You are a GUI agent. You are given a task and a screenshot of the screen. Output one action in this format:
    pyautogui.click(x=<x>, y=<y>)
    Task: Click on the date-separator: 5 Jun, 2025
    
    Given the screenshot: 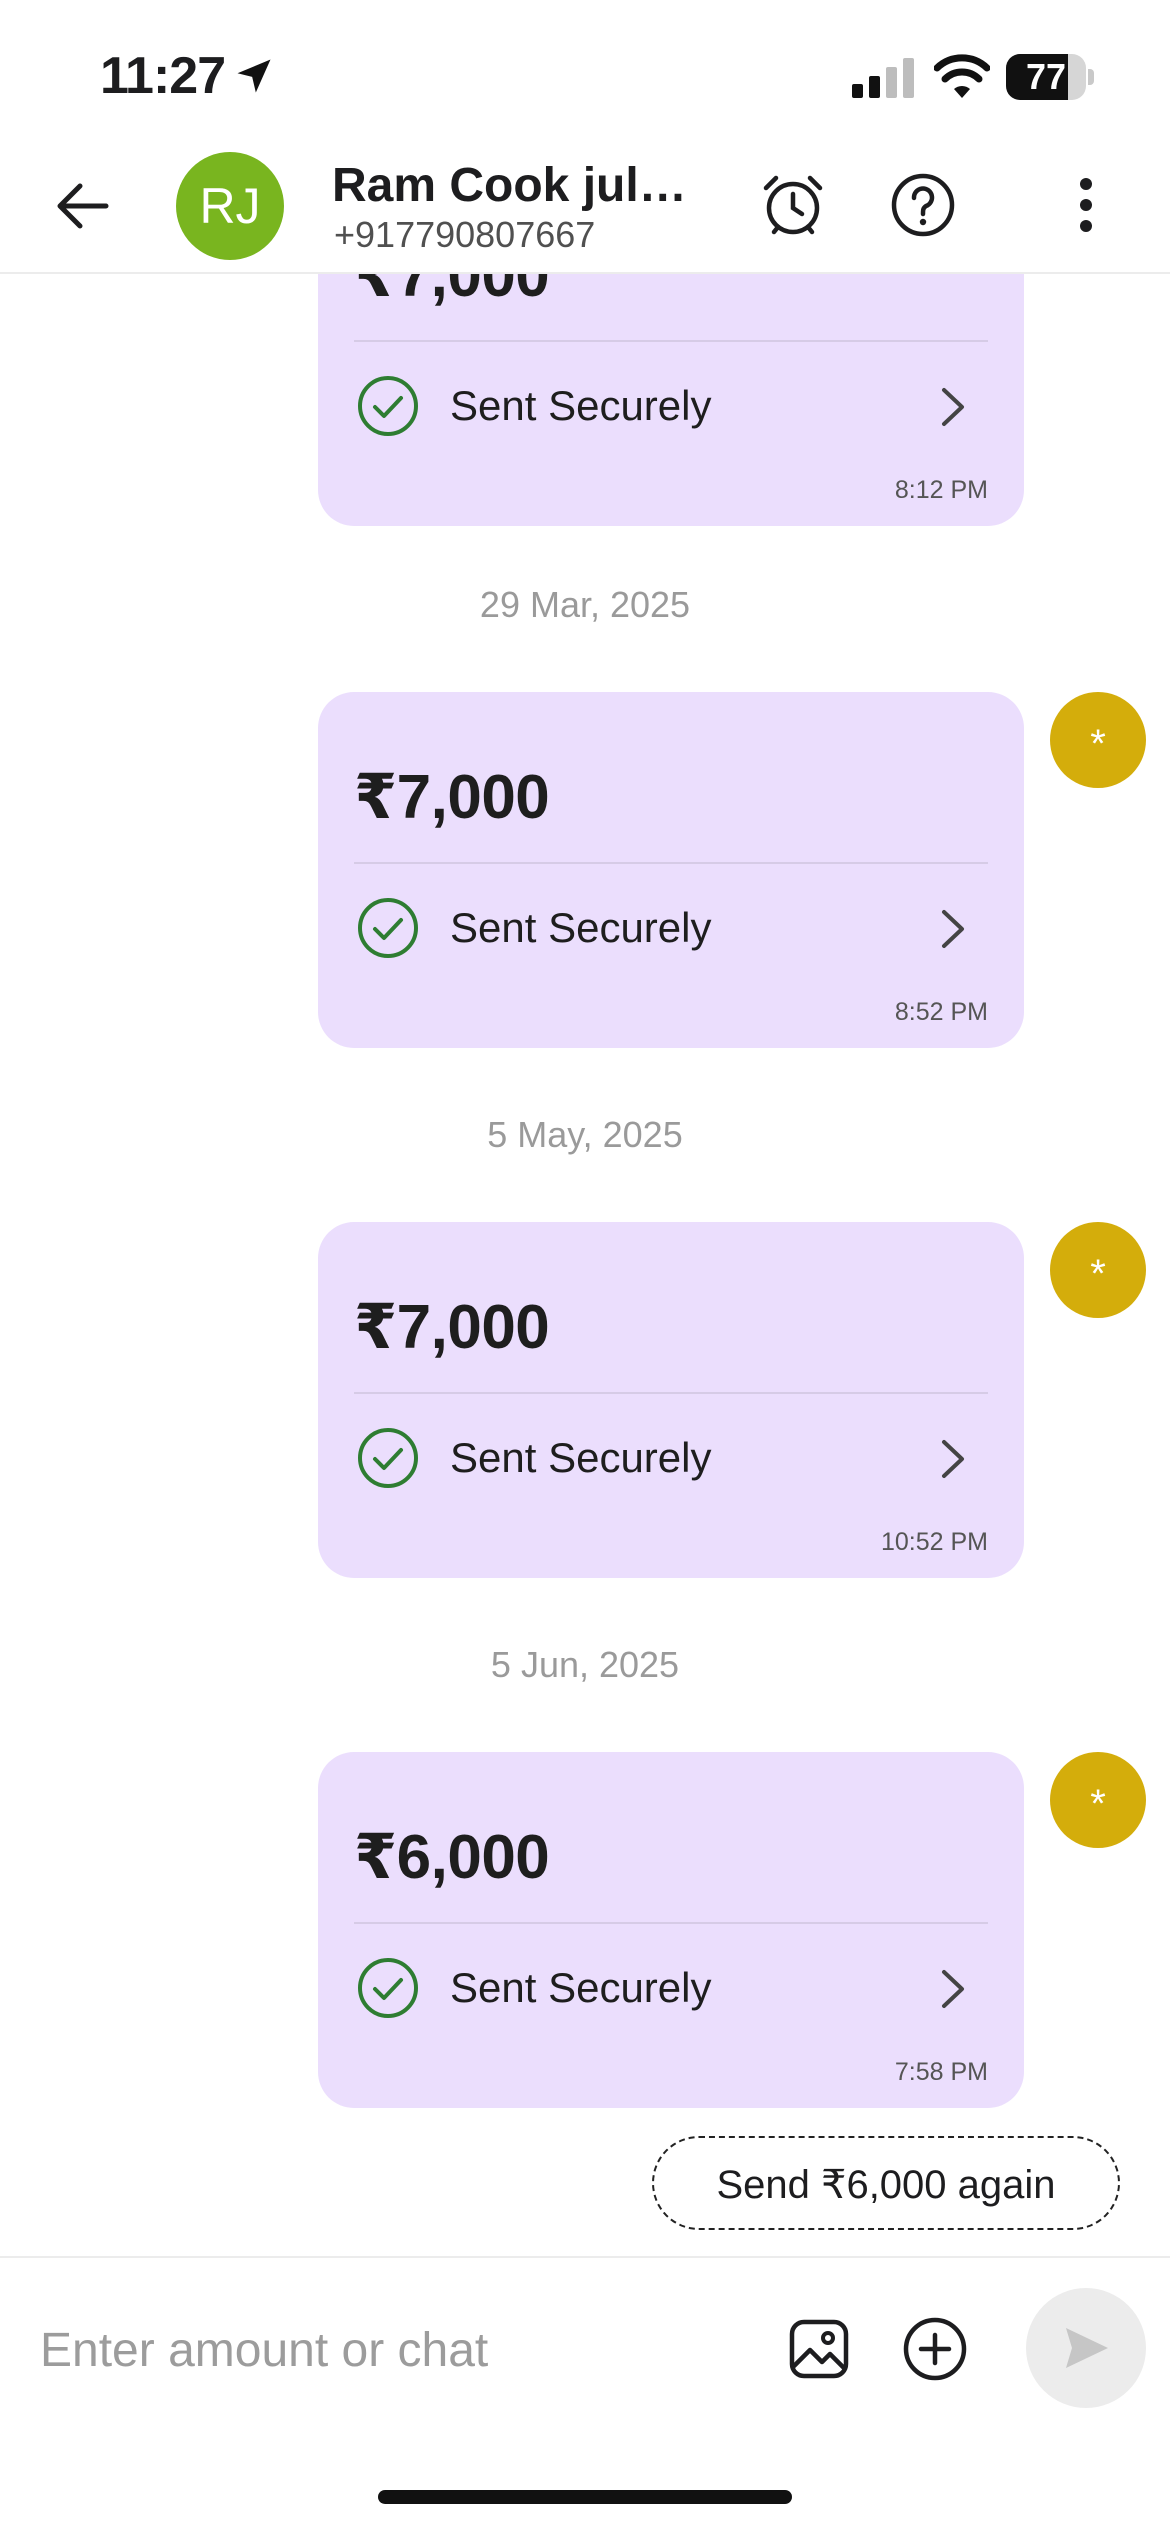 What is the action you would take?
    pyautogui.click(x=585, y=1664)
    